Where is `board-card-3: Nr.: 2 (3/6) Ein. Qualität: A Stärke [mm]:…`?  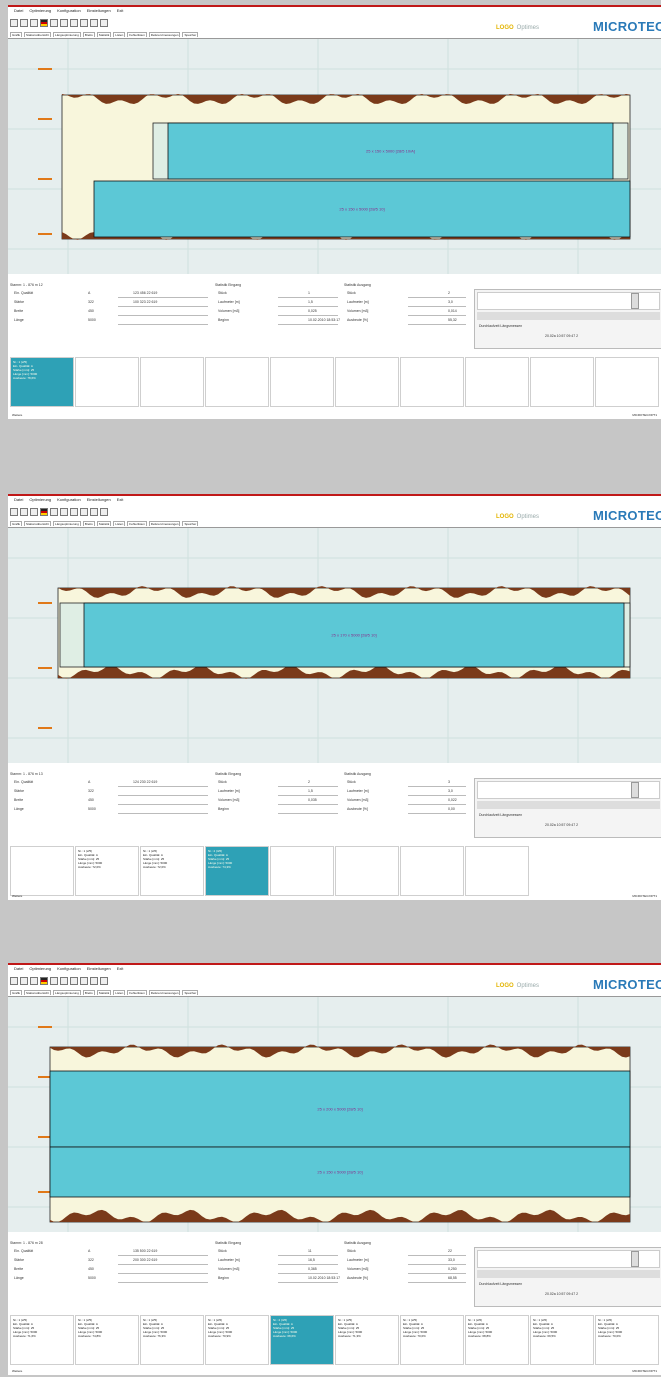
board-card-3: Nr.: 2 (3/6) Ein. Qualität: A Stärke [mm]:… is located at coordinates (237, 871).